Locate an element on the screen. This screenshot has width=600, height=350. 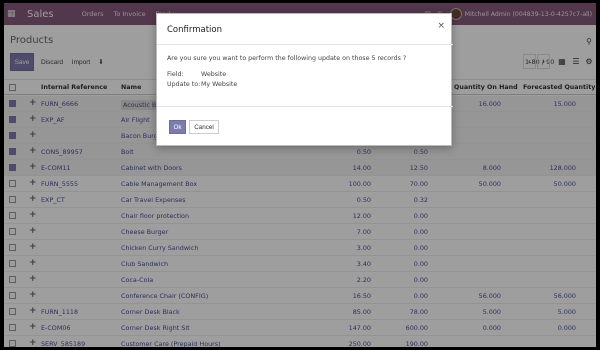
update-label: Update to: is located at coordinates (184, 84).